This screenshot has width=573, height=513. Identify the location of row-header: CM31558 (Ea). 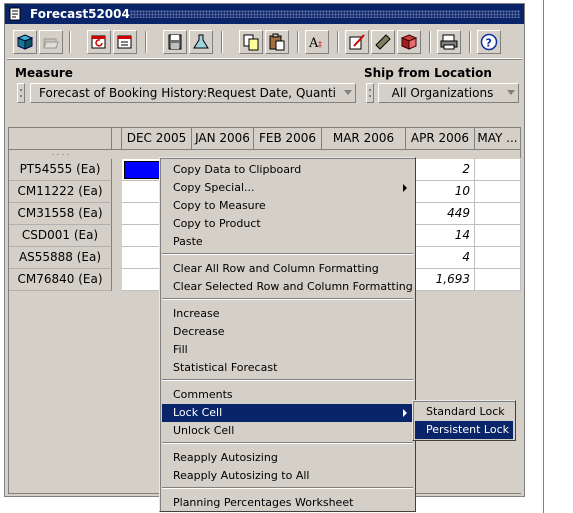
(60, 214).